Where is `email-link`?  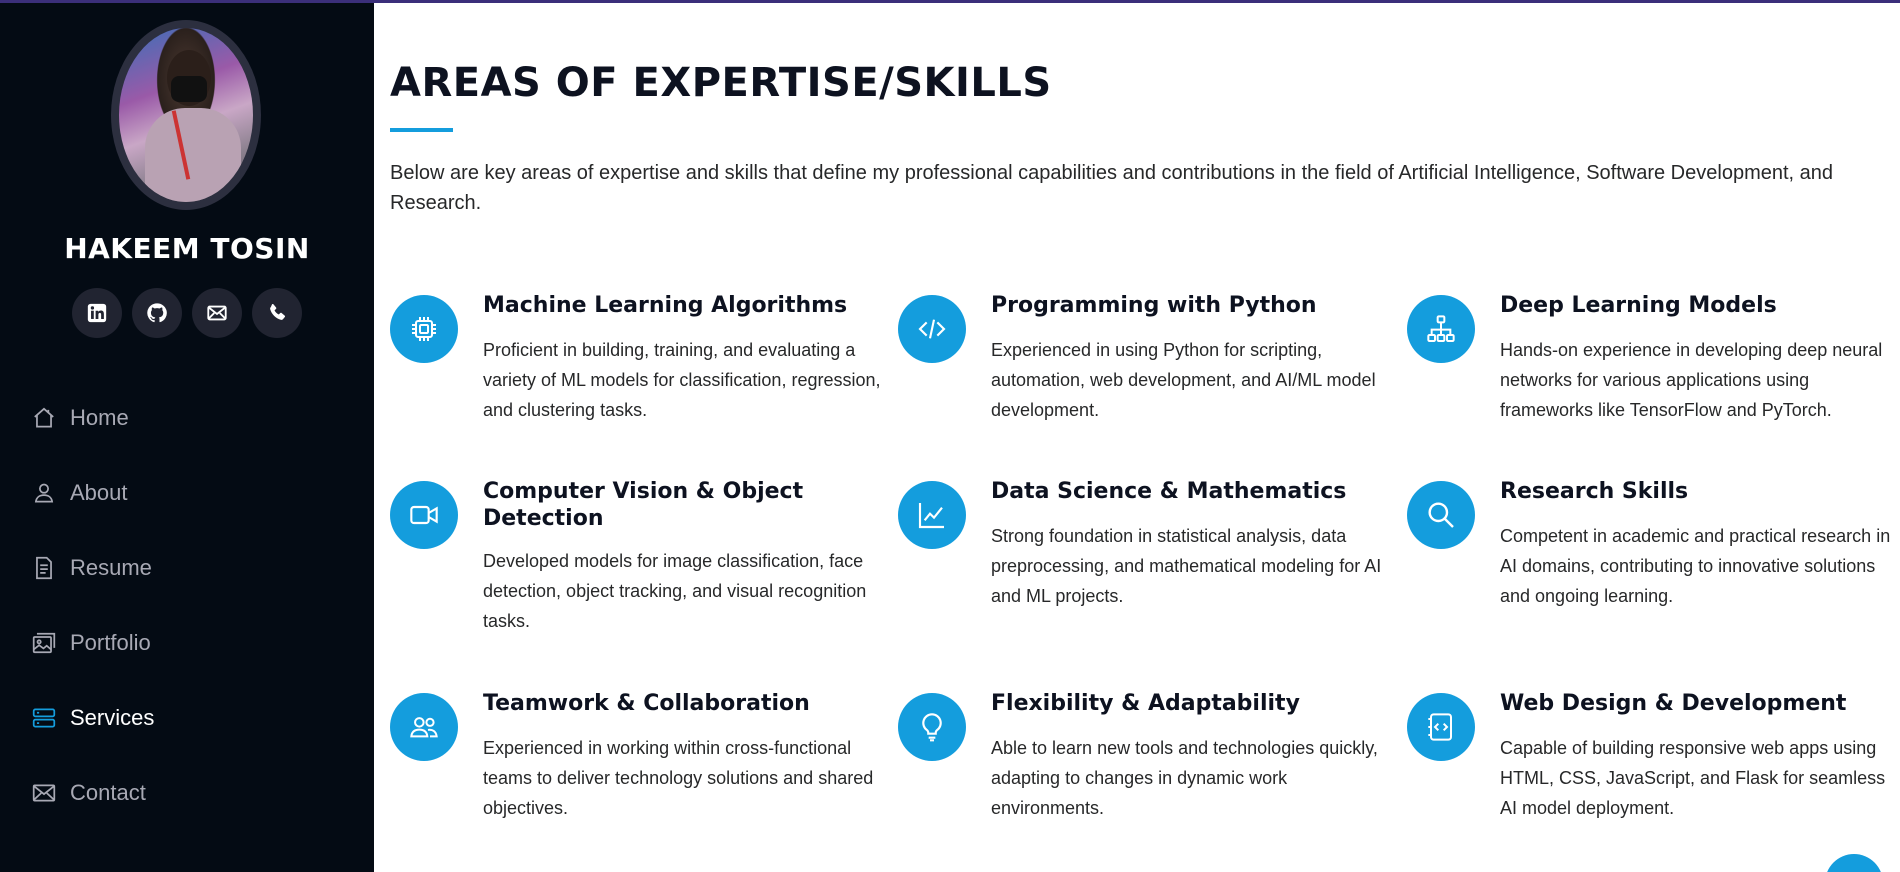
email-link is located at coordinates (217, 313).